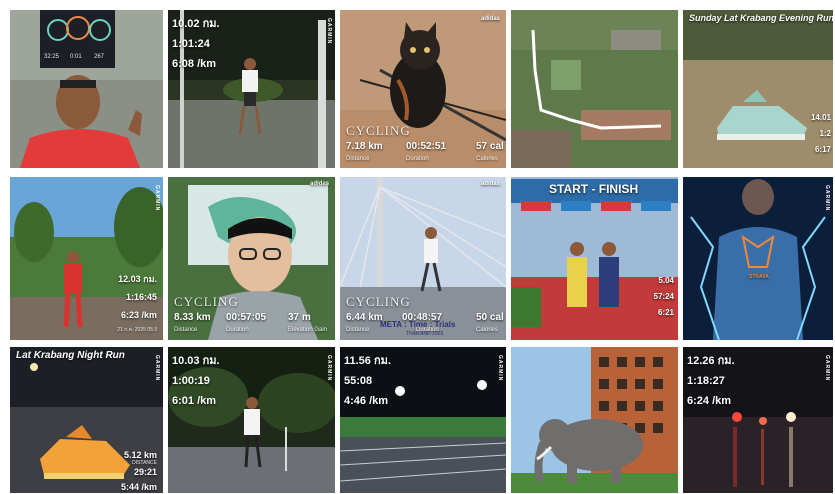  I want to click on shoe-road-scene, so click(758, 89).